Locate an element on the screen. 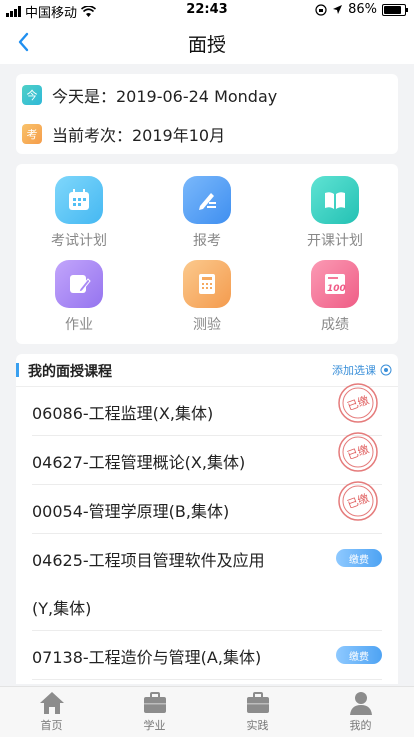 Image resolution: width=414 pixels, height=737 pixels. course-row: 04627-工程管理概论(X,集体) 已缴 is located at coordinates (207, 458).